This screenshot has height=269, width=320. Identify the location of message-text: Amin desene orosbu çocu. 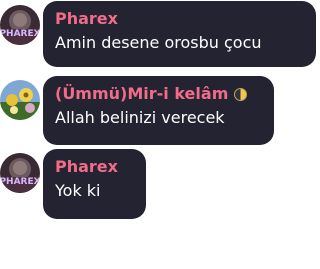
(158, 42).